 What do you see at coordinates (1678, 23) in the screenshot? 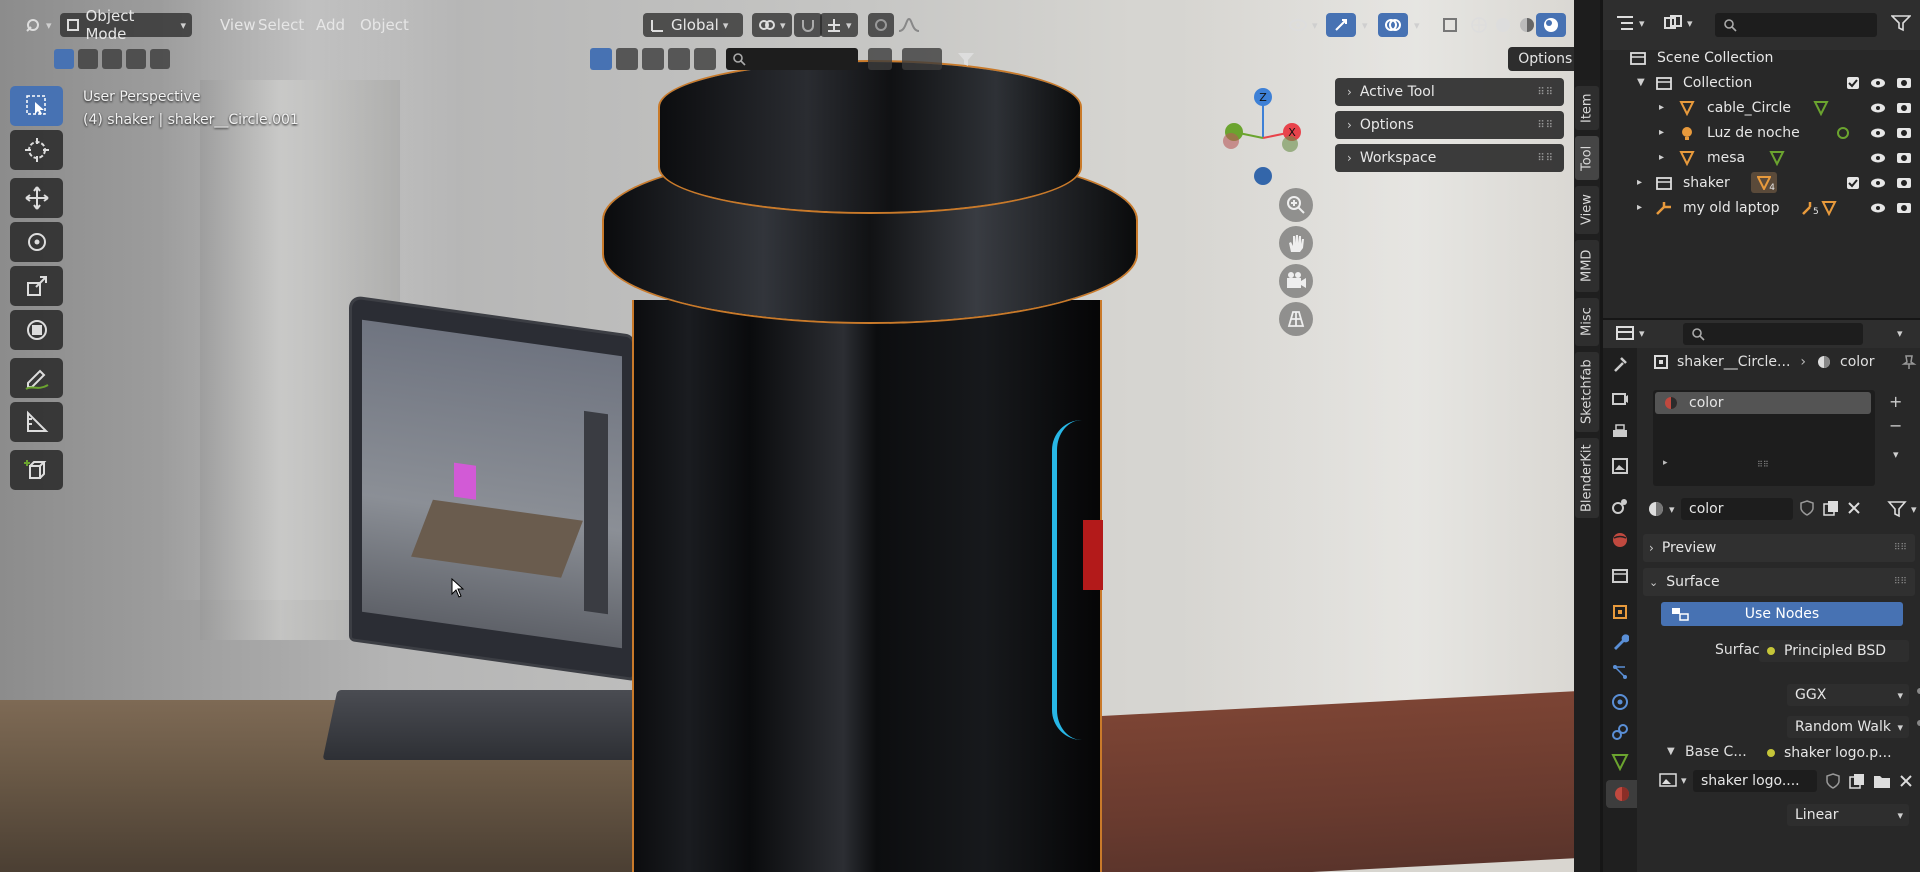
I see `display-mode-dropdown: ▾` at bounding box center [1678, 23].